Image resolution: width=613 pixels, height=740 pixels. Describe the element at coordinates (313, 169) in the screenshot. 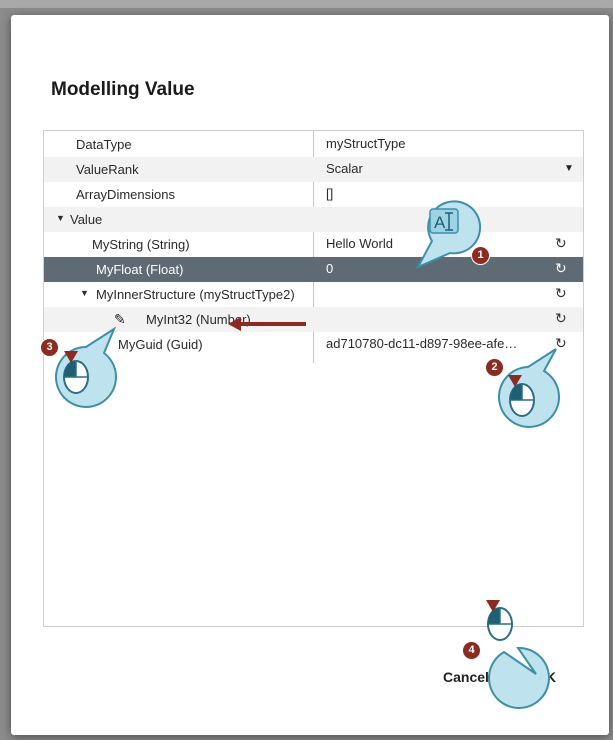

I see `row-valuerank: ValueRank Scalar ▼` at that location.